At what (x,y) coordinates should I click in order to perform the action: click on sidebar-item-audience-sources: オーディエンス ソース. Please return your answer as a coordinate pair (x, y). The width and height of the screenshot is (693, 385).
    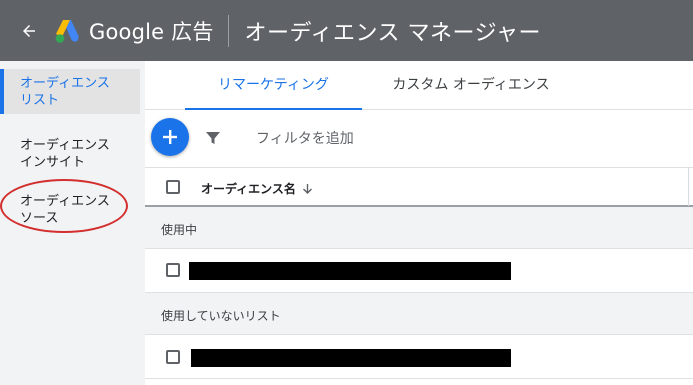
    Looking at the image, I should click on (70, 210).